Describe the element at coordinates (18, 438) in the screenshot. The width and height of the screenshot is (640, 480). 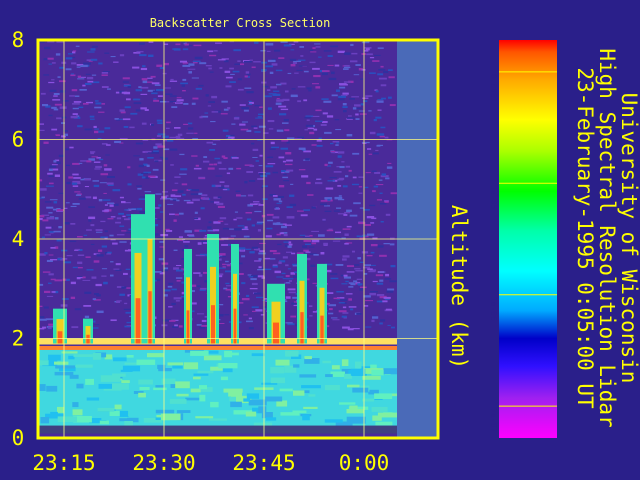
I see `y-tick-label: 0` at that location.